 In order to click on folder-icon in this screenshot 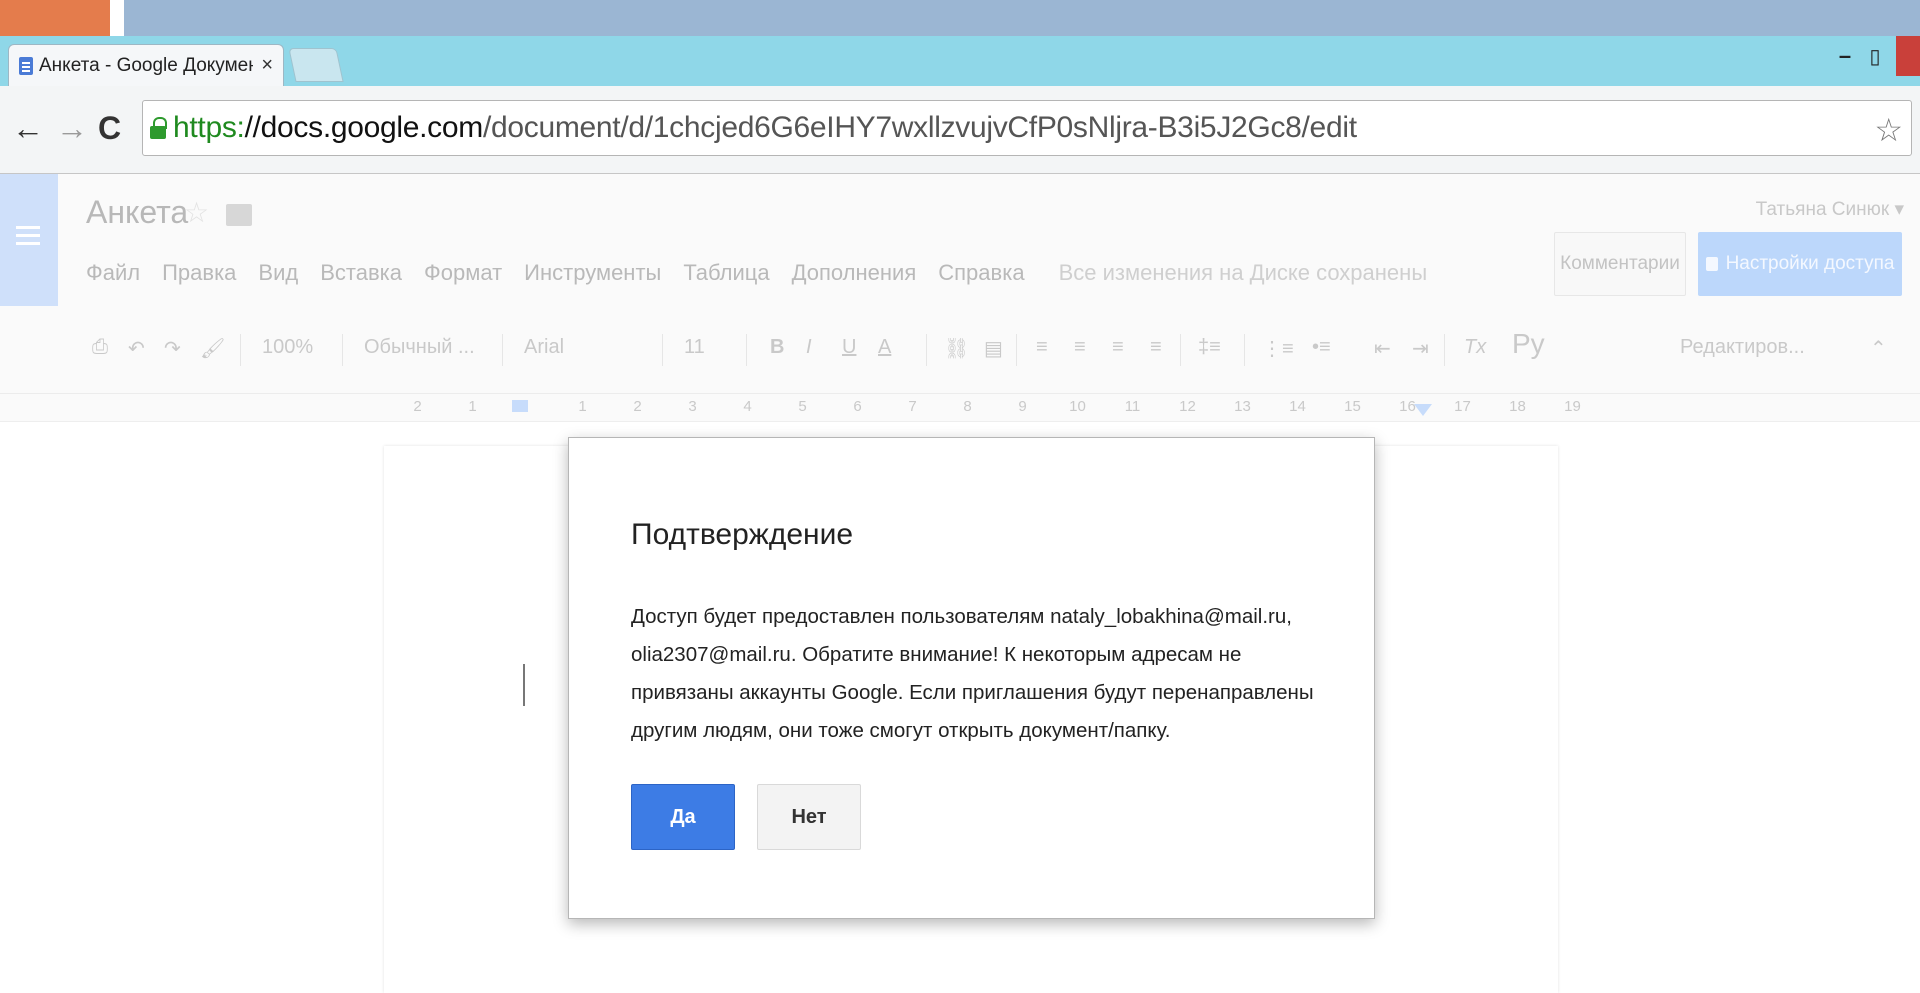, I will do `click(239, 215)`.